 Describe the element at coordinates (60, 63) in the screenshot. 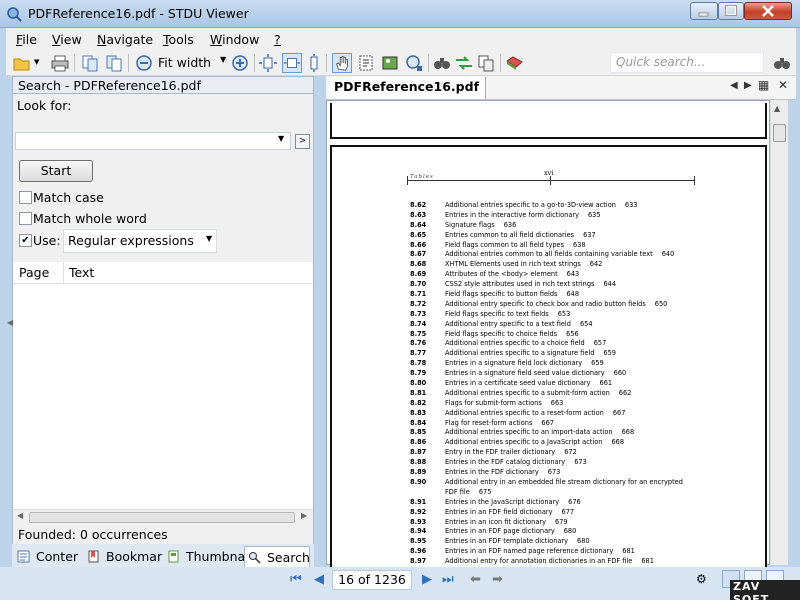

I see `print-icon` at that location.